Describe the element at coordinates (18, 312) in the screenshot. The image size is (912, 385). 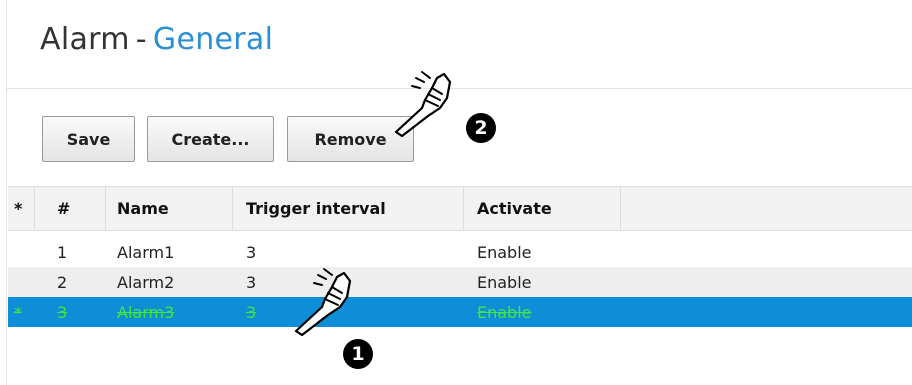
I see `row-mark: *` at that location.